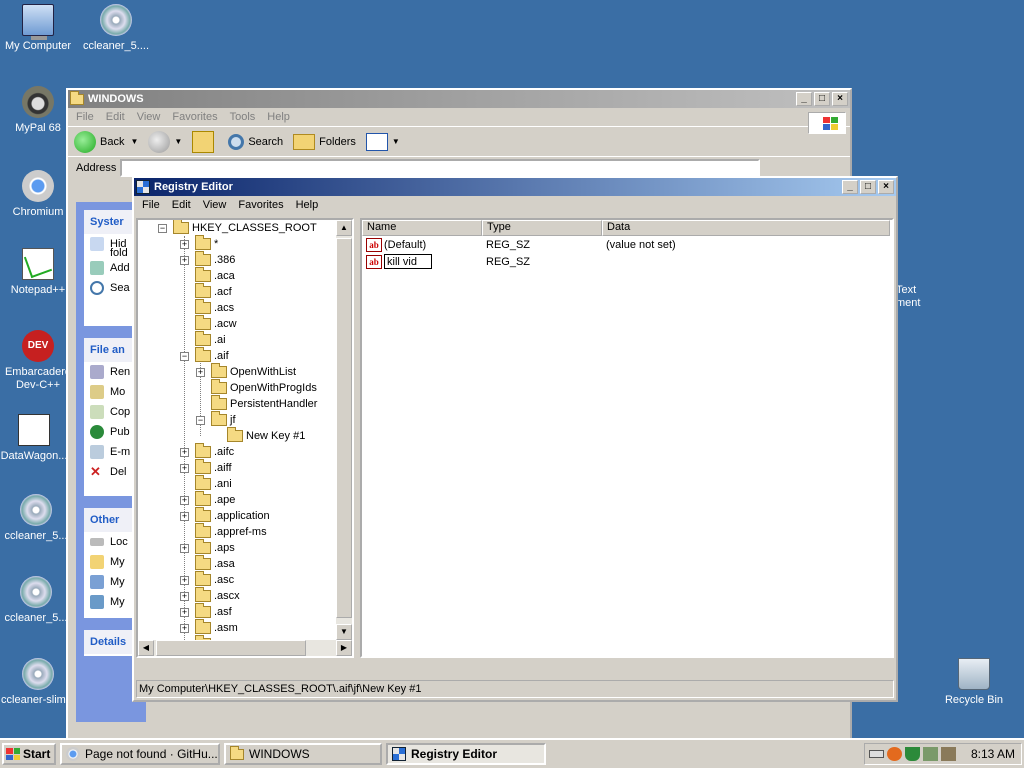 This screenshot has width=1024, height=768. Describe the element at coordinates (459, 99) in the screenshot. I see `explorer-titlebar: WINDOWS _ □ ×` at that location.